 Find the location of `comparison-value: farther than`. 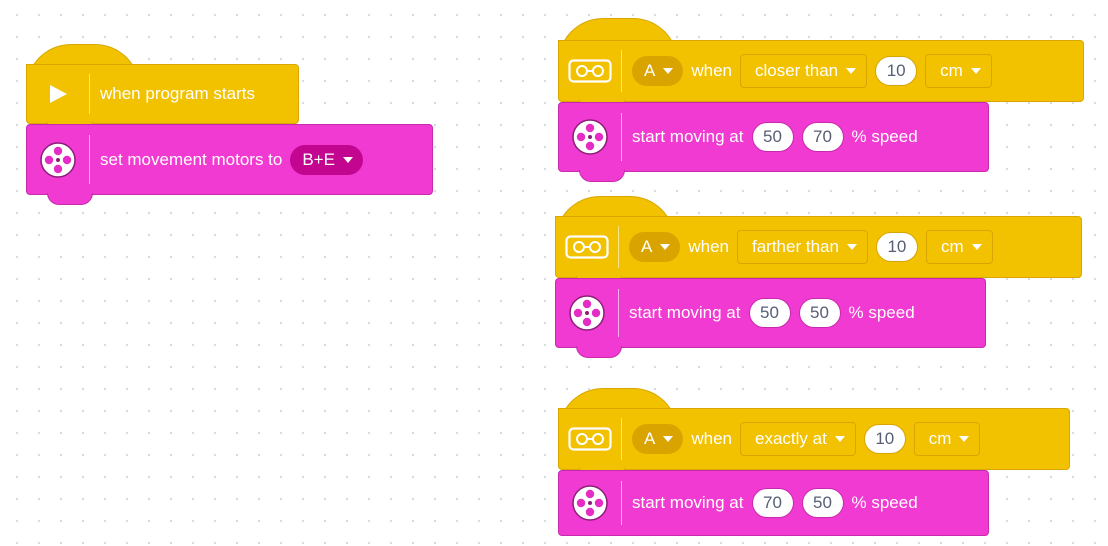

comparison-value: farther than is located at coordinates (795, 246).